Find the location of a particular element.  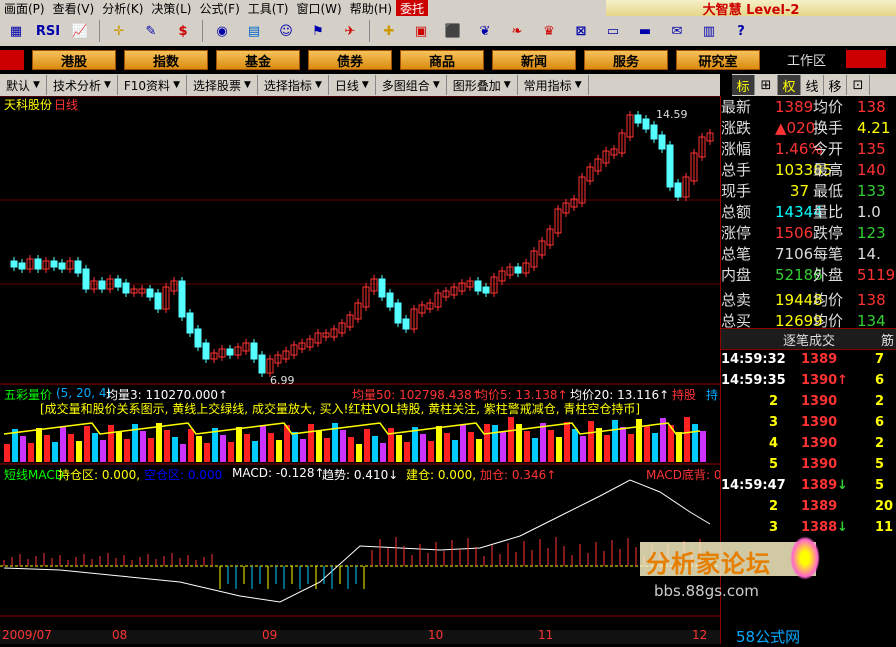

nav-bar: 港股 指数 基金 债券 商品 新闻 服务 研究室 工作区 is located at coordinates (448, 60).